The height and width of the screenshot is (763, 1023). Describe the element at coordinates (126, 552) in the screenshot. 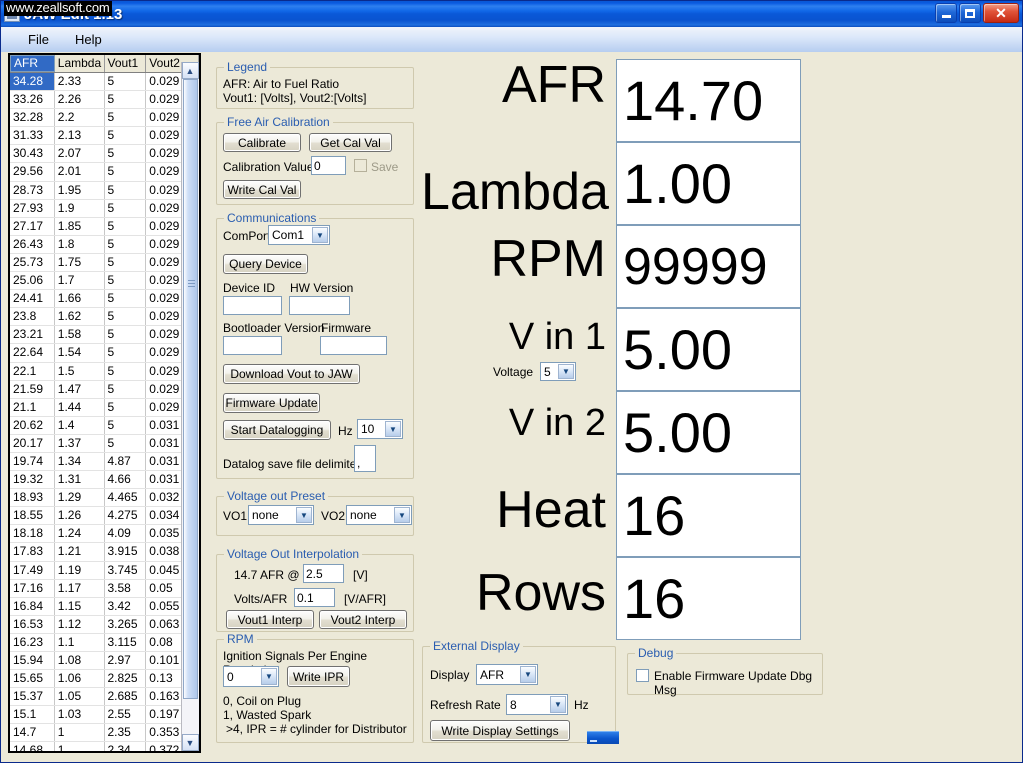

I see `table-cell-vout1: 3.915` at that location.